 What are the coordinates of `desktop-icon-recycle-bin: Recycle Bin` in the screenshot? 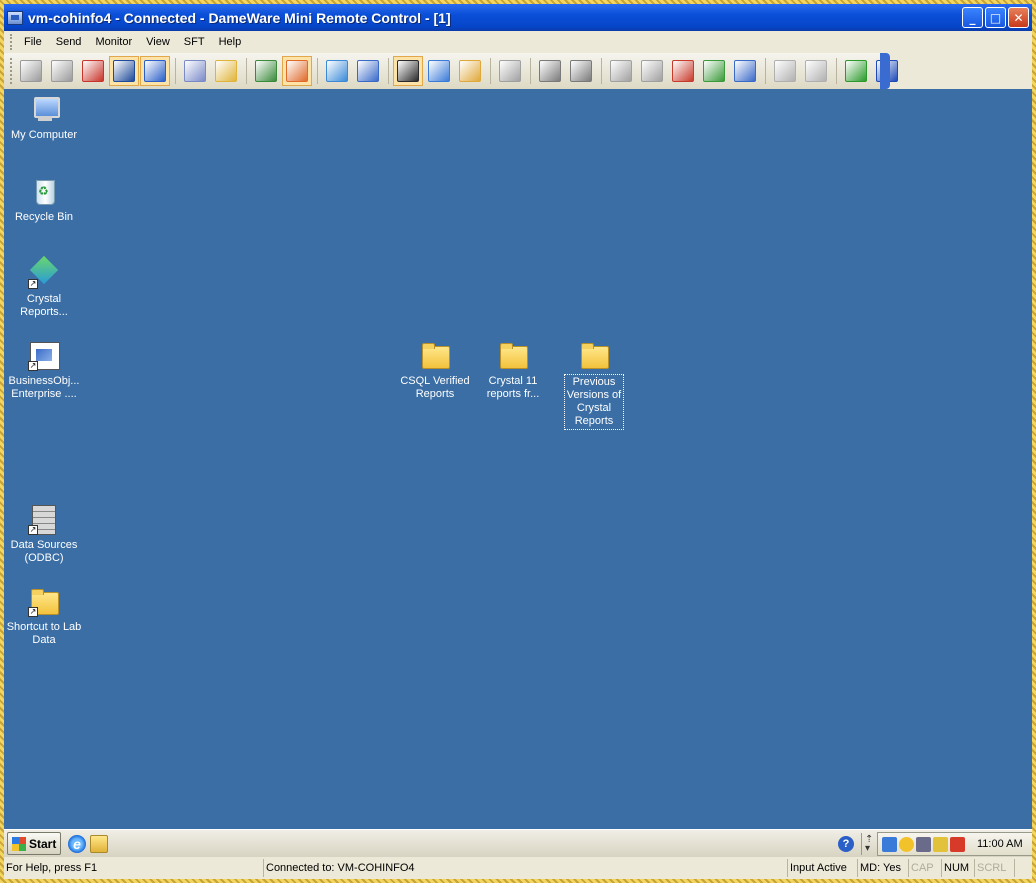 It's located at (44, 199).